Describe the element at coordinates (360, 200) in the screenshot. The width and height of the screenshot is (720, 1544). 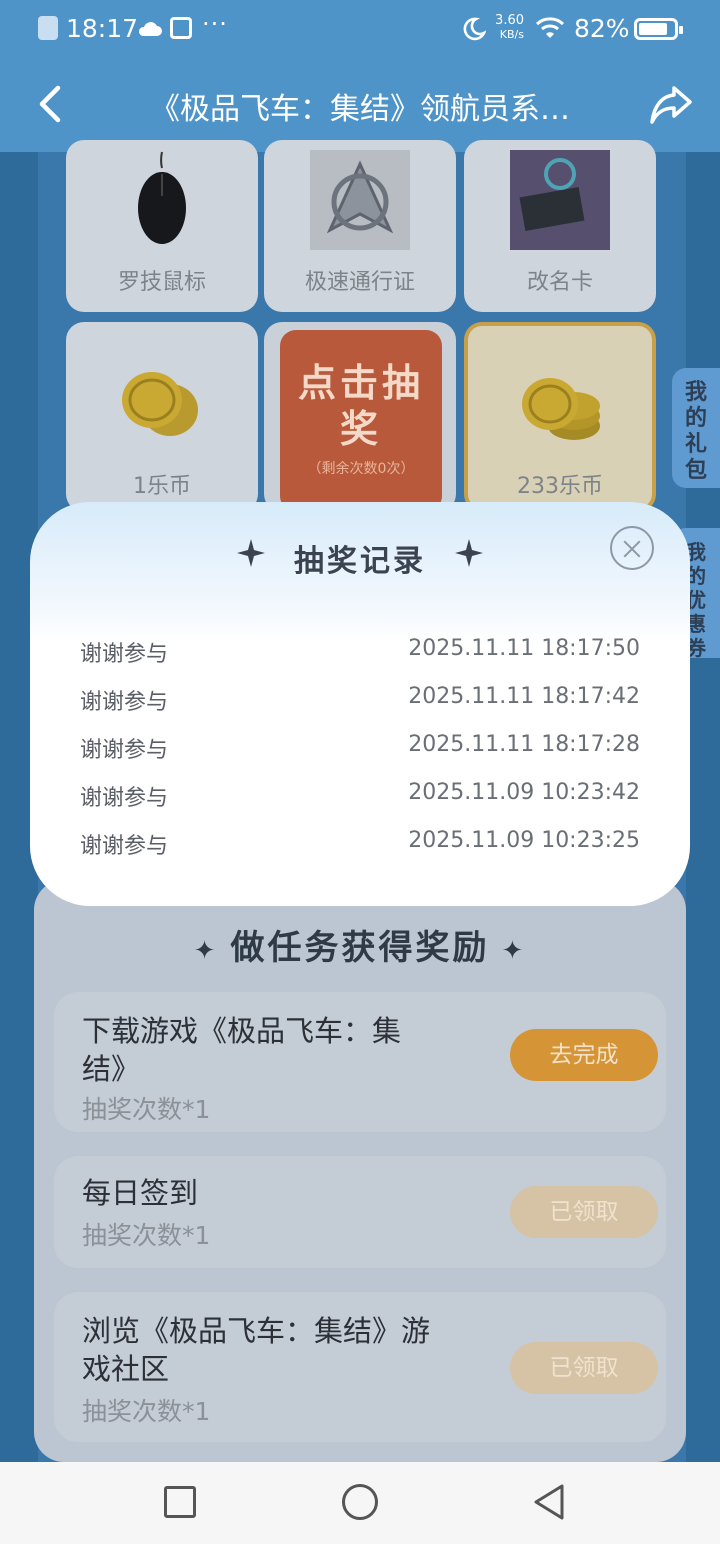
I see `speed-pass-icon` at that location.